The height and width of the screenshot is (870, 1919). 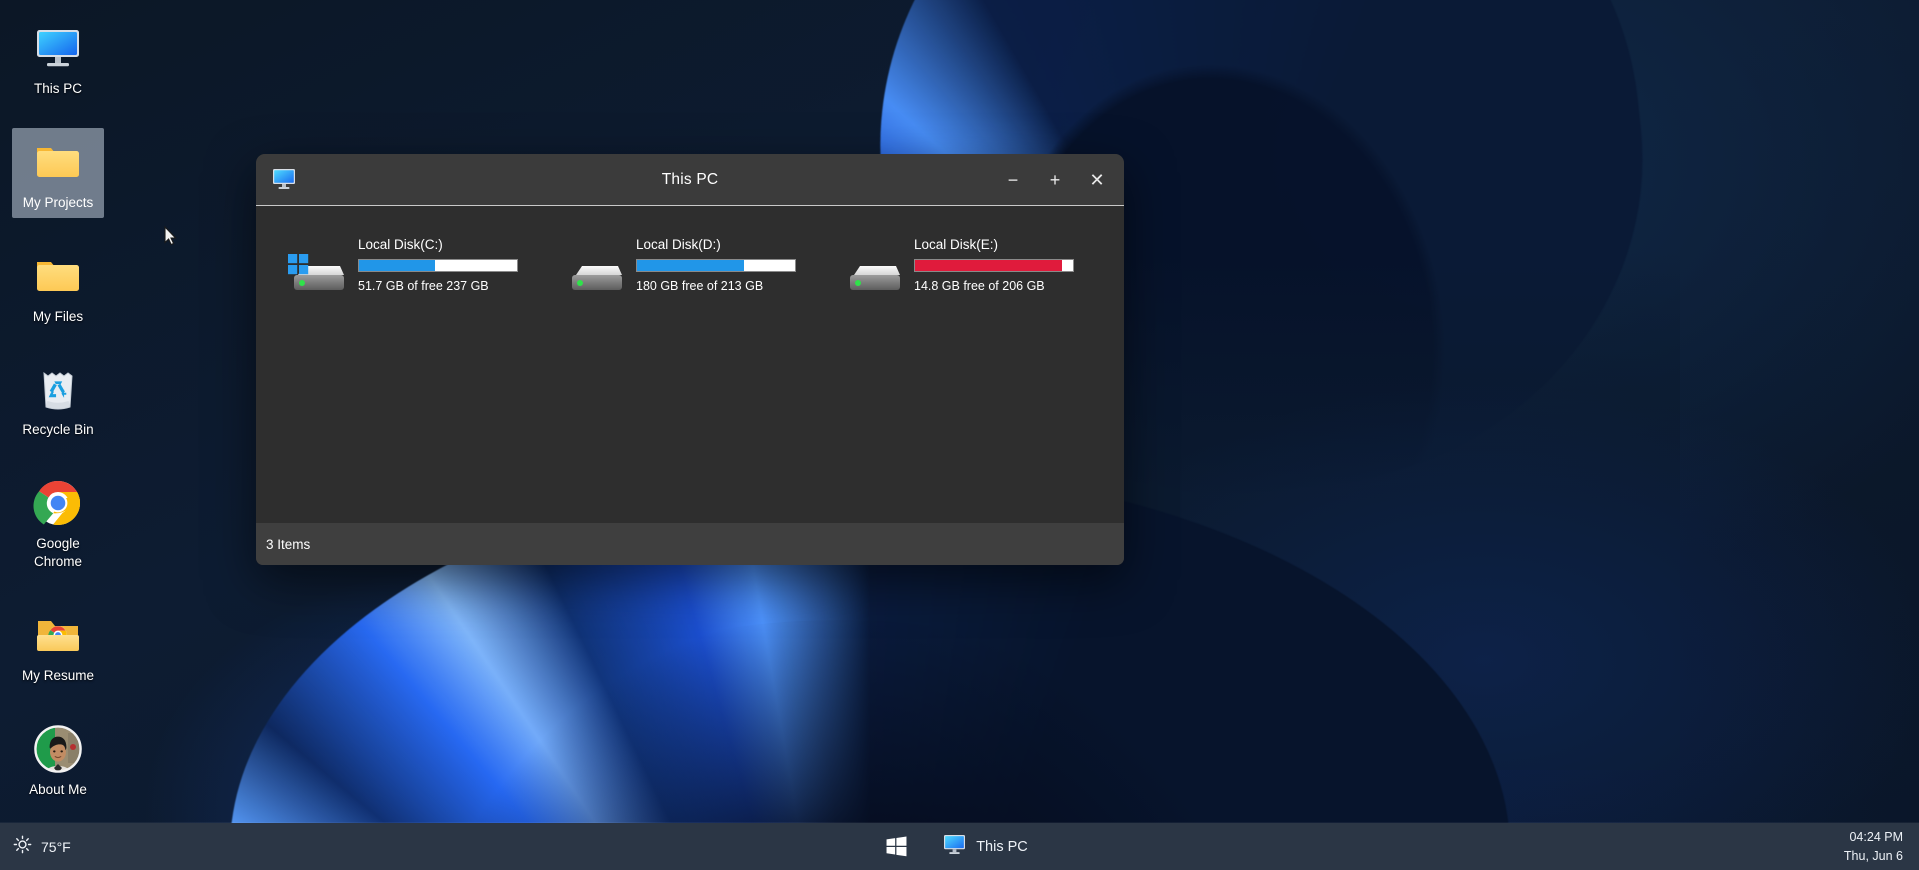 I want to click on windows-start-icon, so click(x=896, y=847).